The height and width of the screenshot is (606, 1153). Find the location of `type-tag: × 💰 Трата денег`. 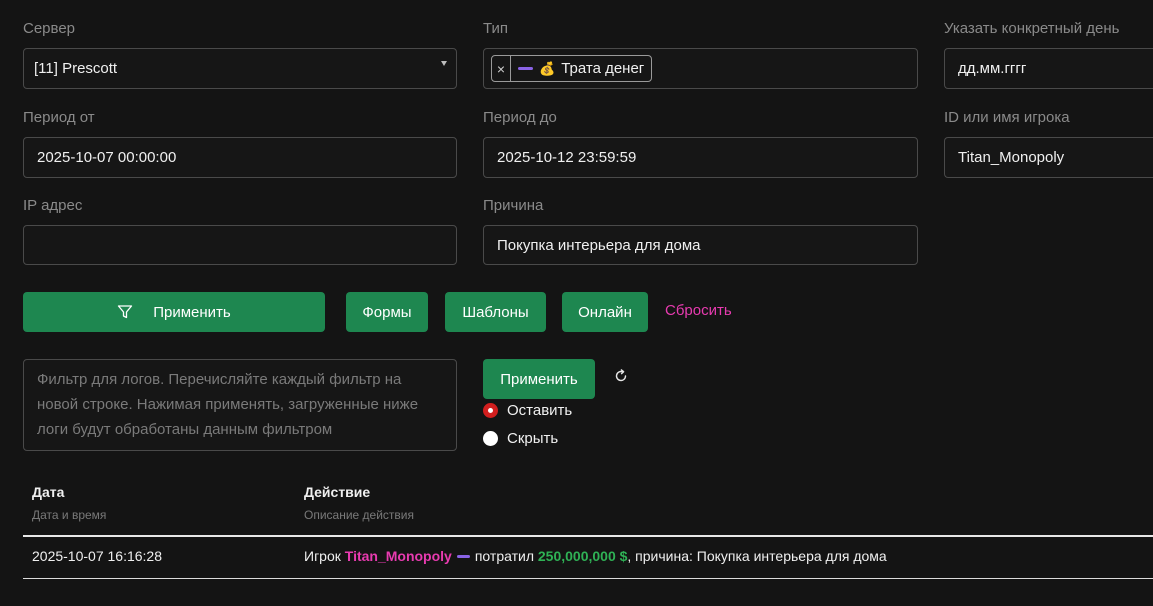

type-tag: × 💰 Трата денег is located at coordinates (572, 68).